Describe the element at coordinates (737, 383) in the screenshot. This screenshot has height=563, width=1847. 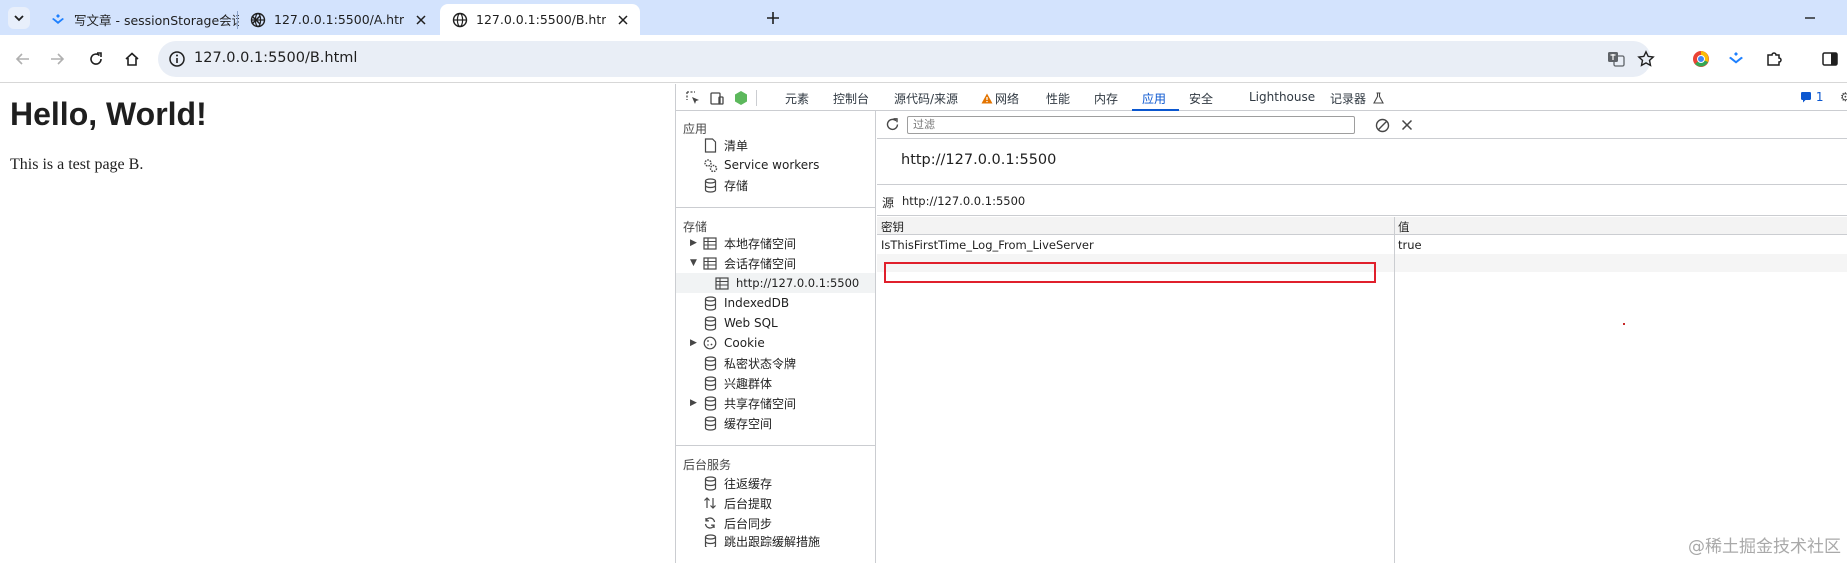
I see `sidebar-item-interest-groups: 兴趣群体` at that location.